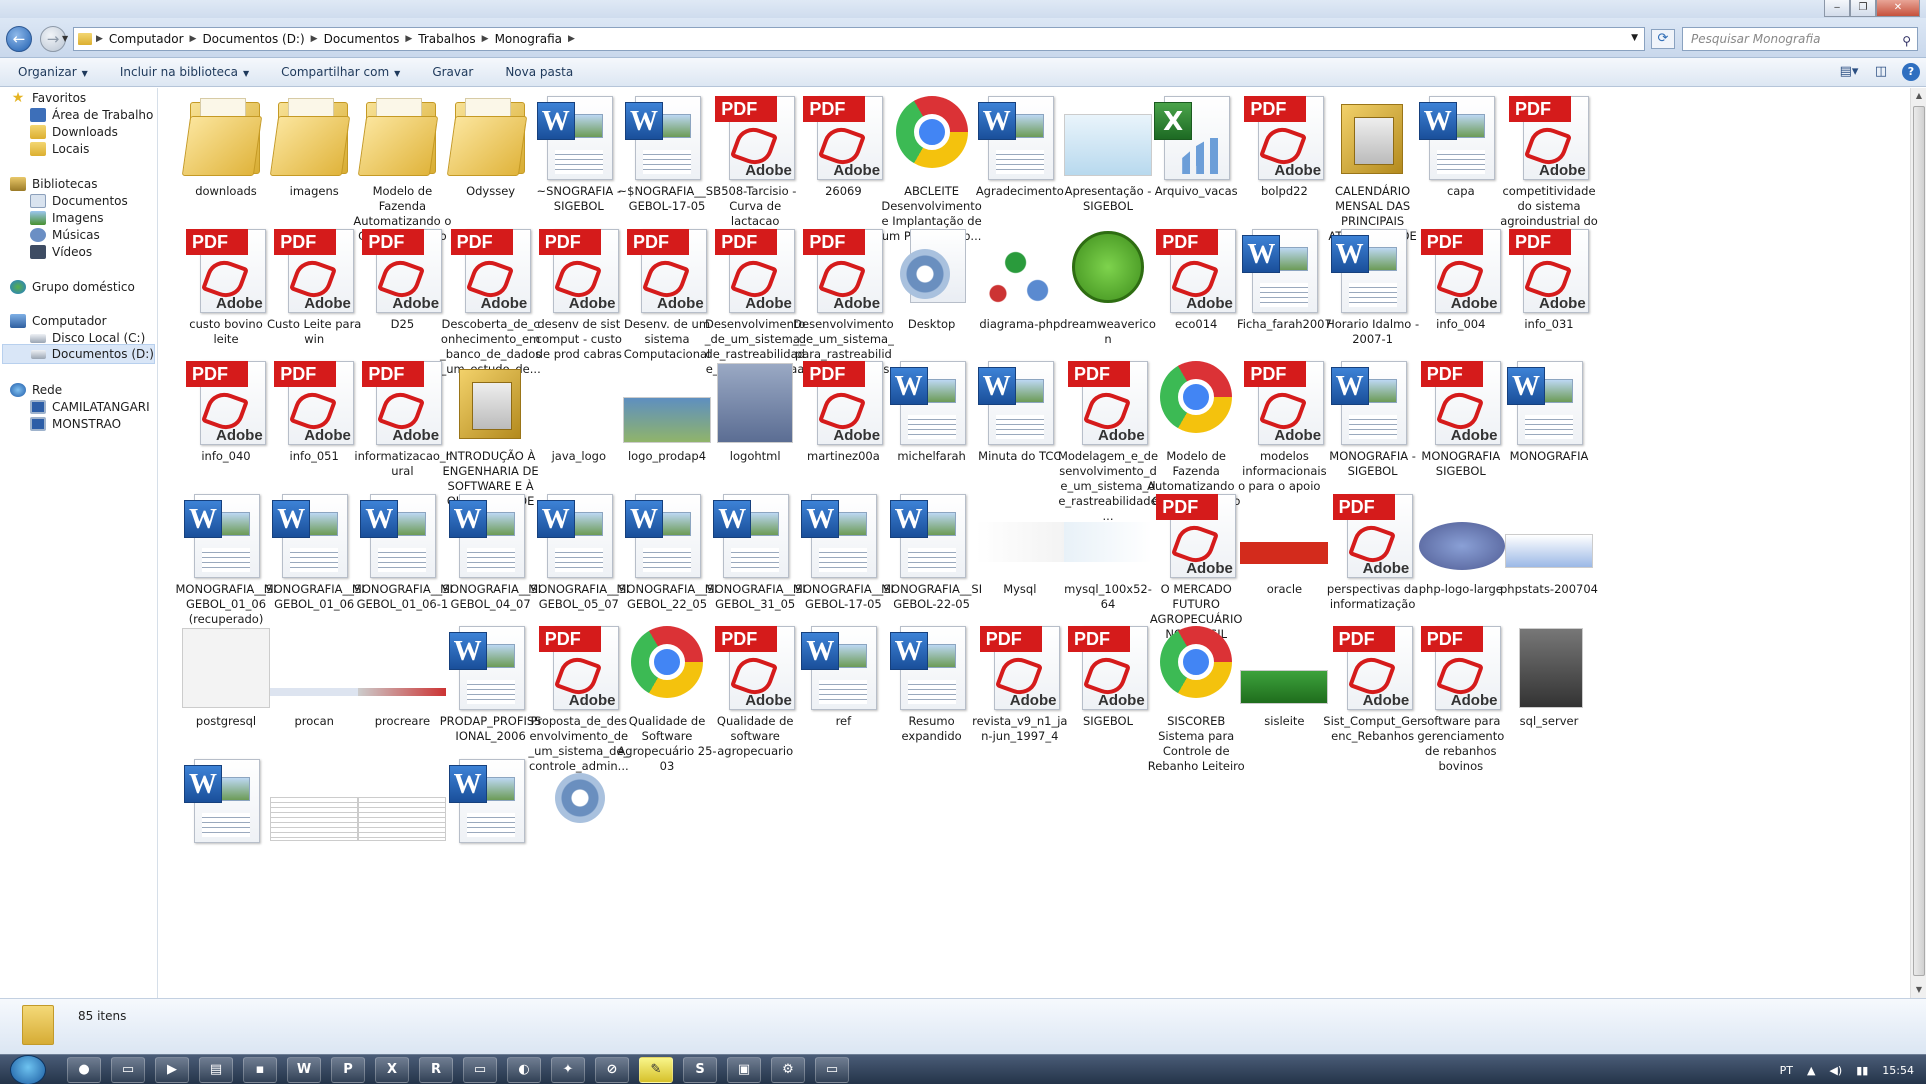 This screenshot has height=1084, width=1926. I want to click on preview-pane-icon: ◫, so click(1881, 72).